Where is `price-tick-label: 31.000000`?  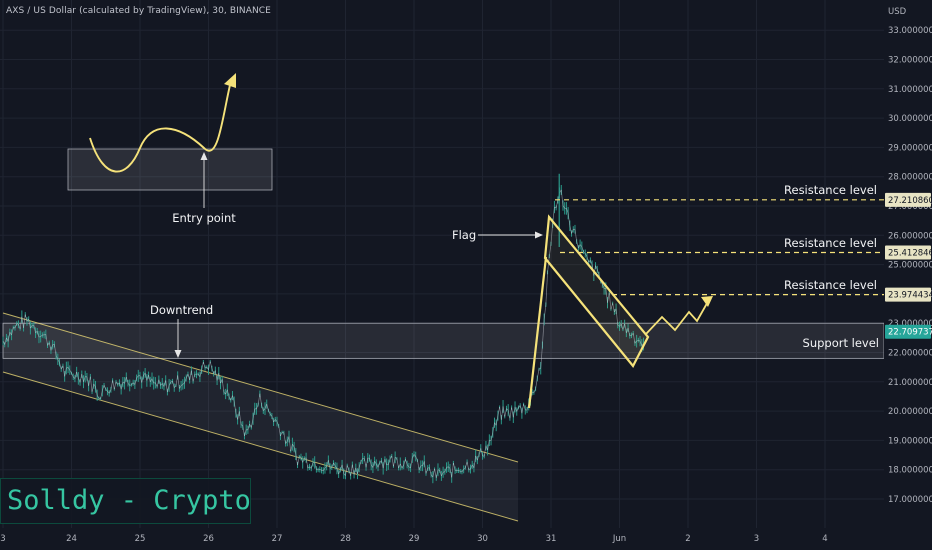
price-tick-label: 31.000000 is located at coordinates (910, 90).